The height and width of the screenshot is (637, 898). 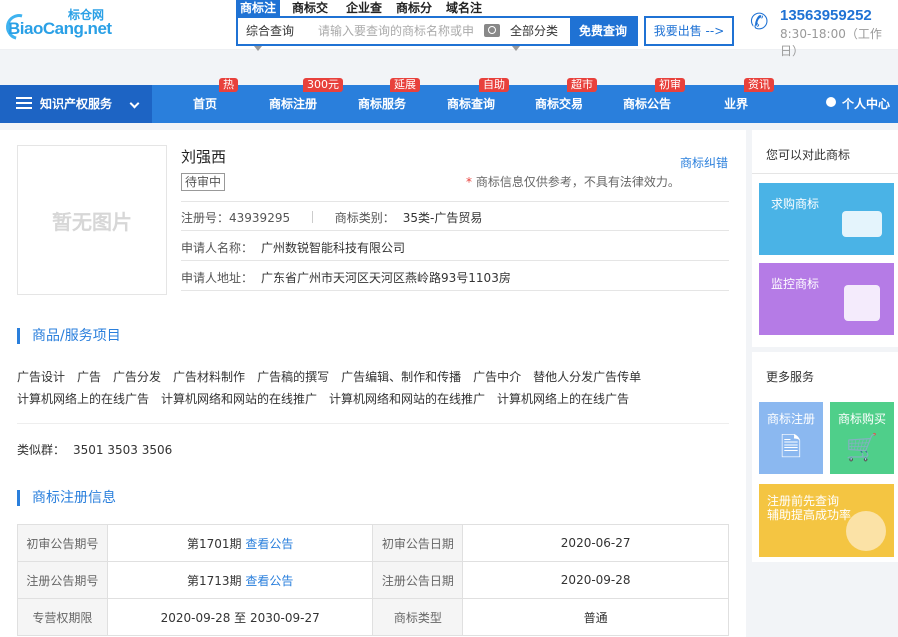 What do you see at coordinates (217, 248) in the screenshot?
I see `applicant-label: 申请人名称：` at bounding box center [217, 248].